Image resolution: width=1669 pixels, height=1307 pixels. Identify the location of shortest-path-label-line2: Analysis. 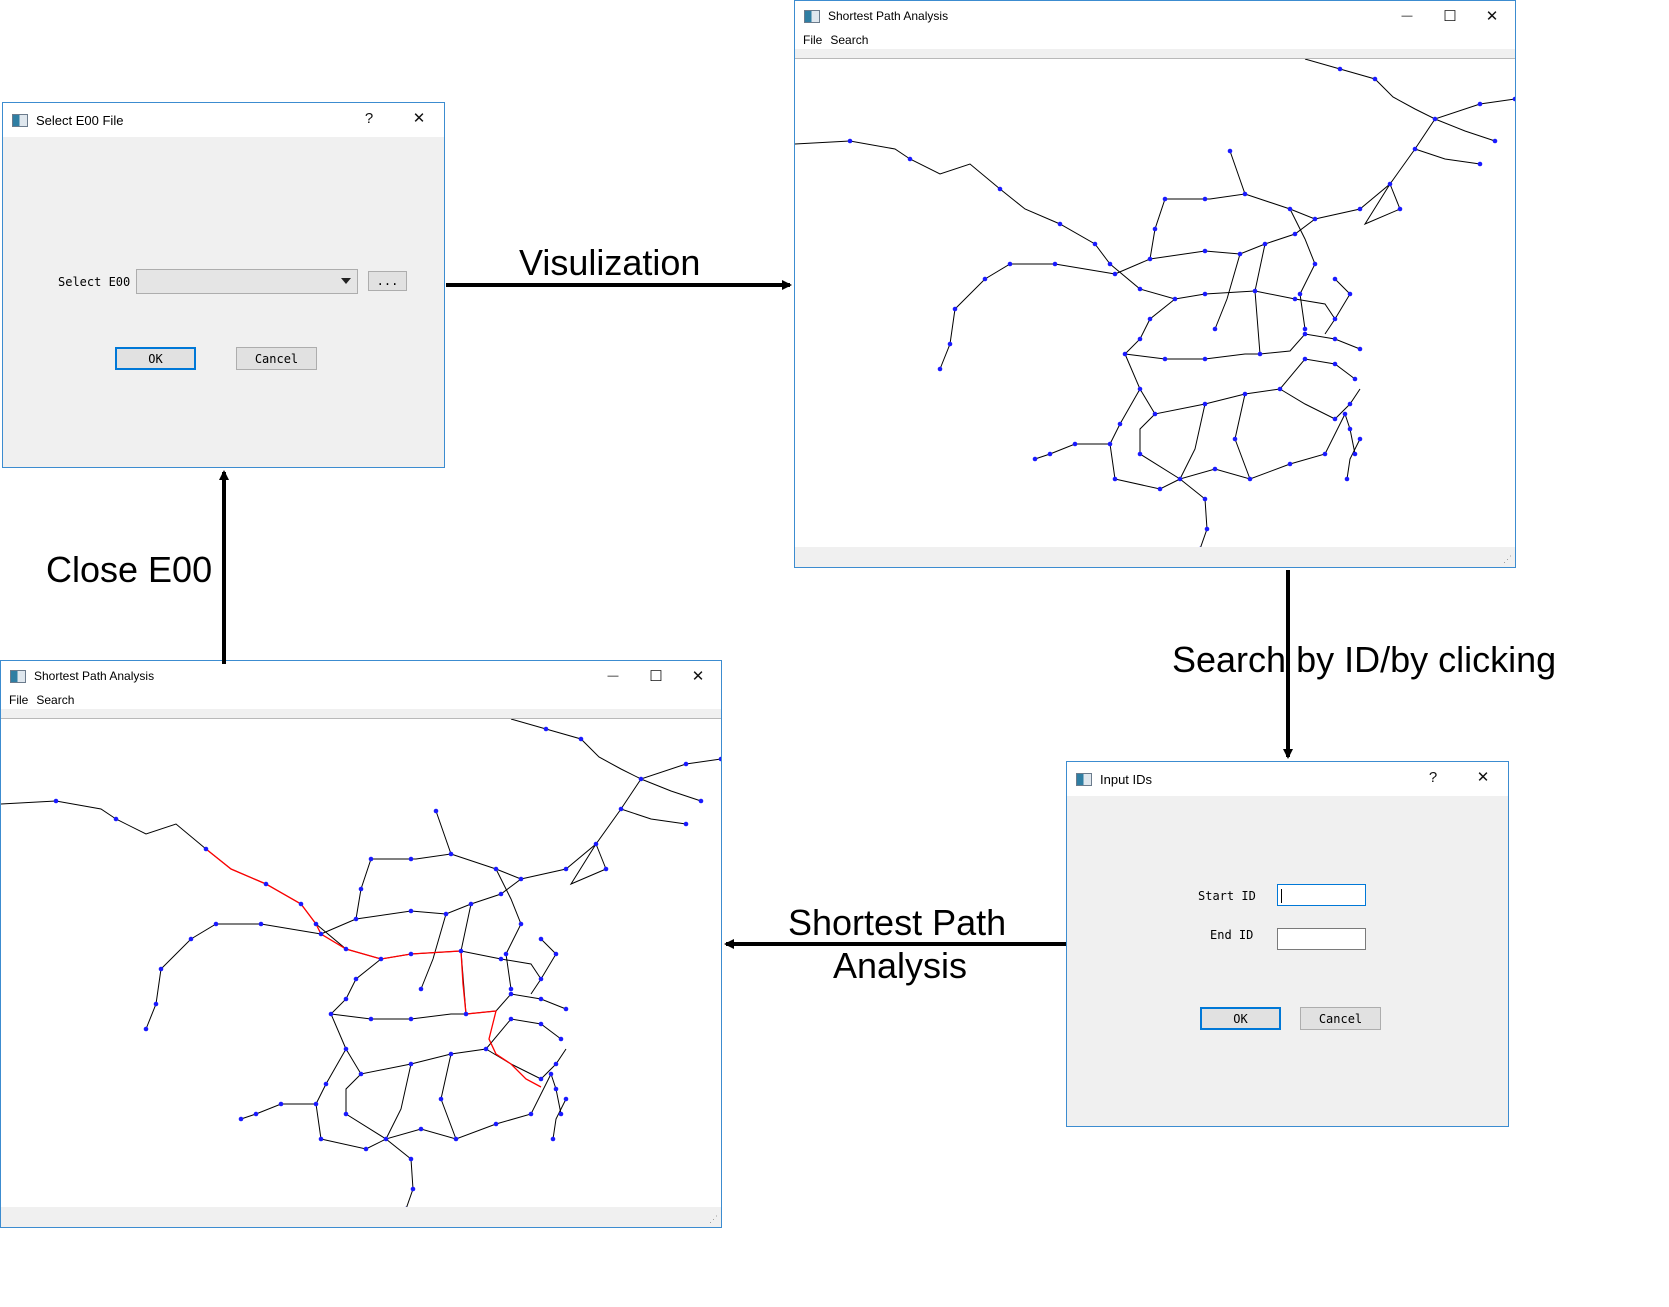
(900, 965).